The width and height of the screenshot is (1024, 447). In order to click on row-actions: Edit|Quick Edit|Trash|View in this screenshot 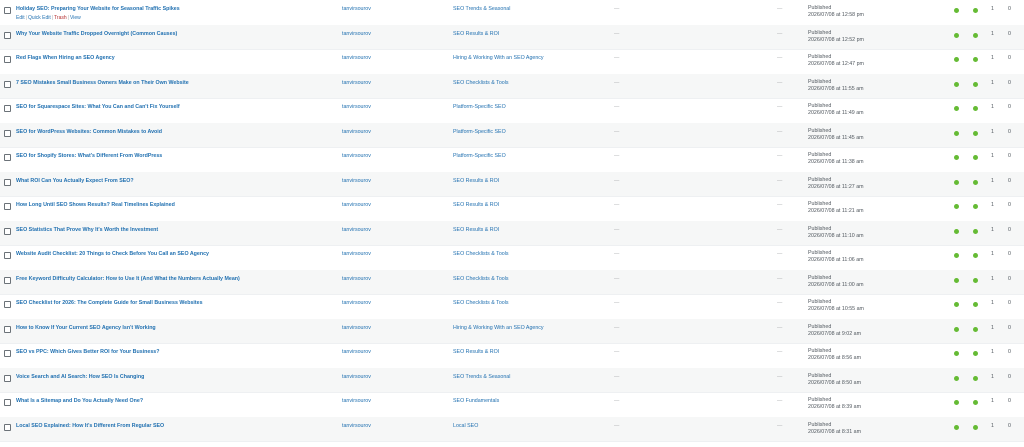, I will do `click(48, 18)`.